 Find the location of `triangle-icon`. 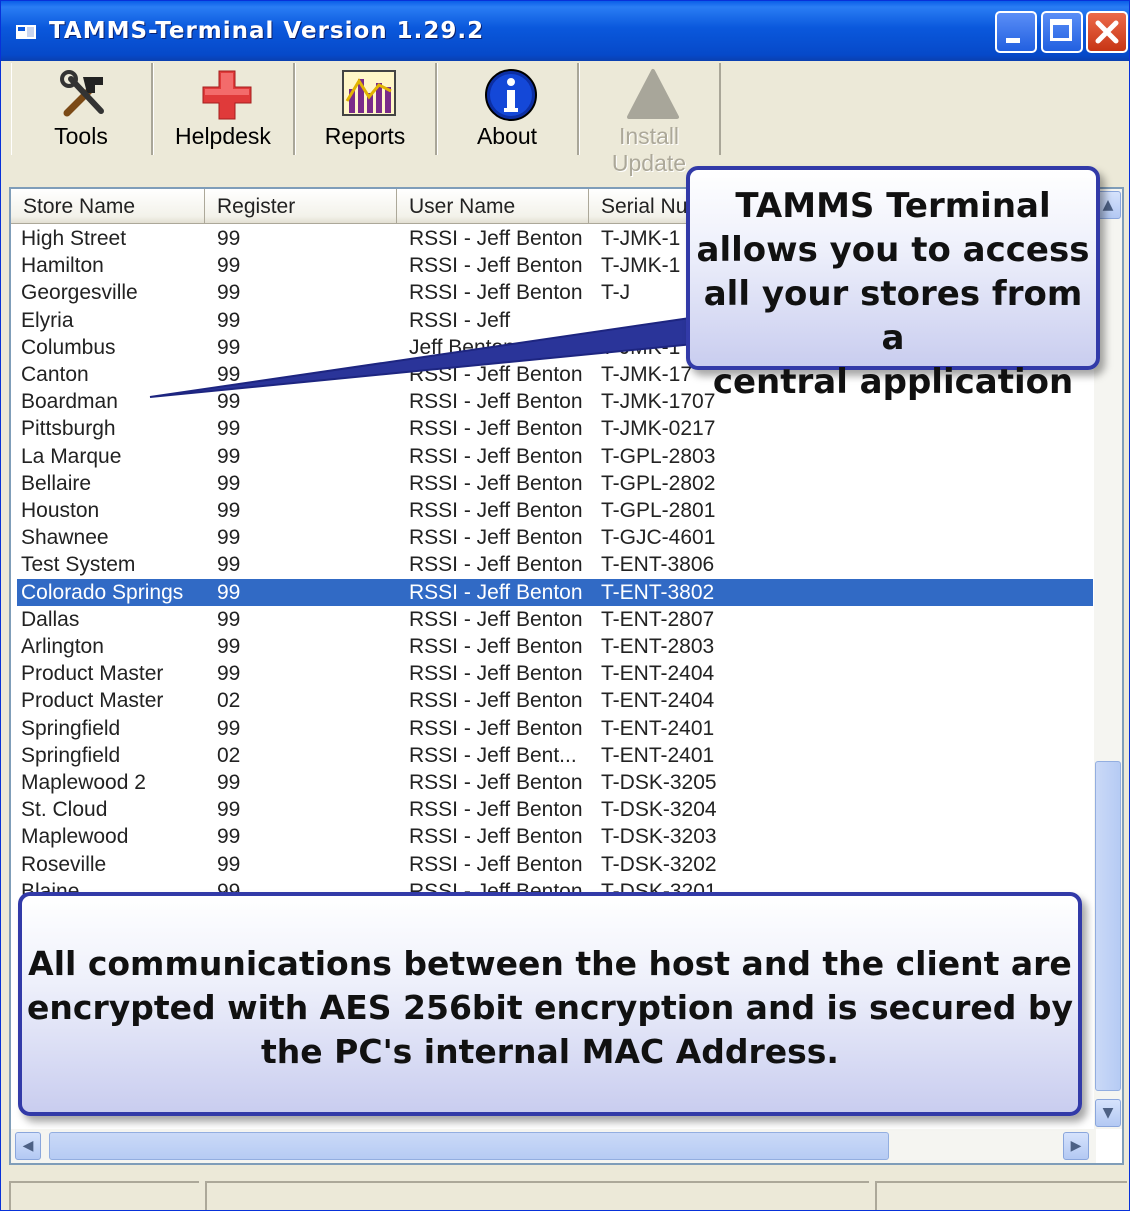

triangle-icon is located at coordinates (653, 94).